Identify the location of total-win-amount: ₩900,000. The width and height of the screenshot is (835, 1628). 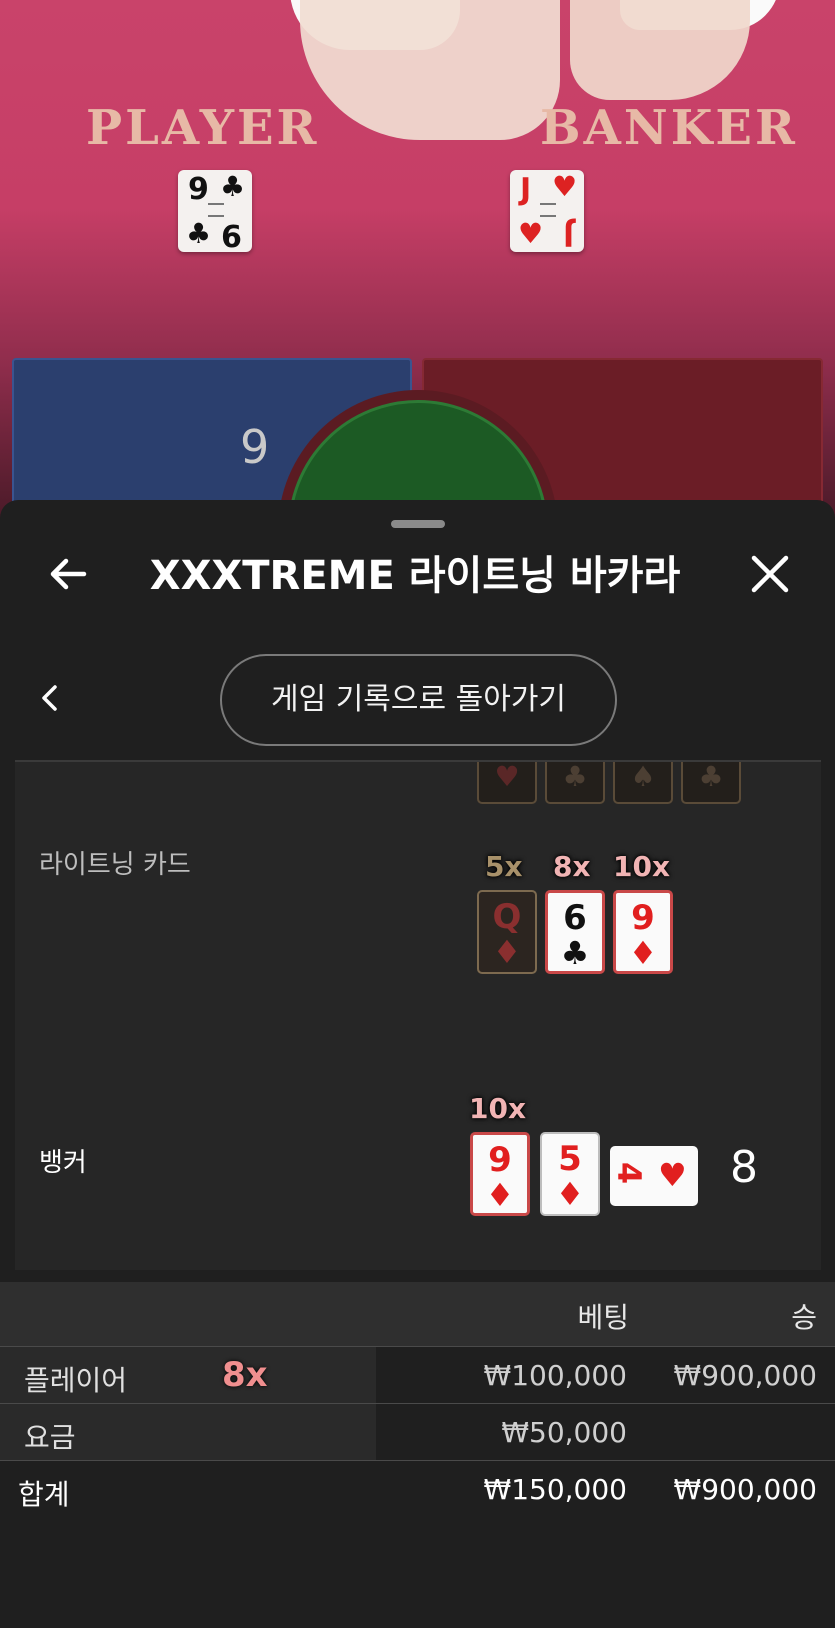
(745, 1489).